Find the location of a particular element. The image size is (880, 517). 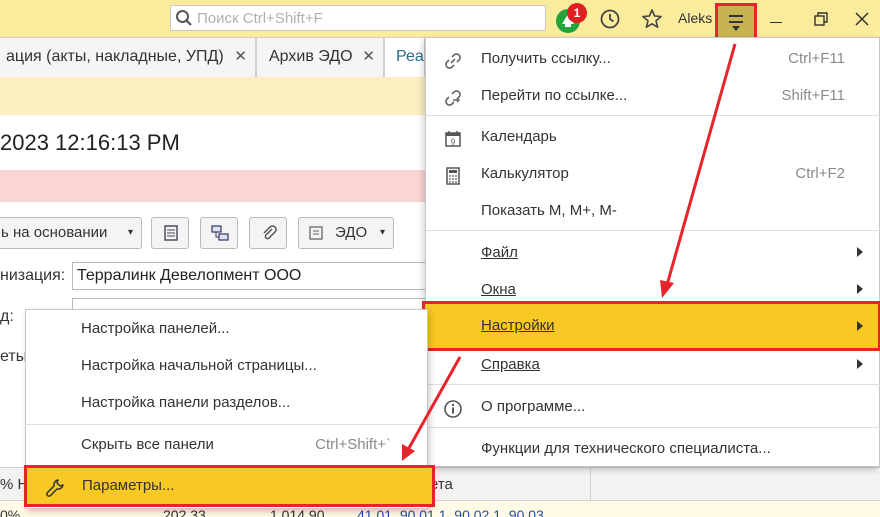

search-placeholder: Поиск Ctrl+Shift+F is located at coordinates (260, 18).